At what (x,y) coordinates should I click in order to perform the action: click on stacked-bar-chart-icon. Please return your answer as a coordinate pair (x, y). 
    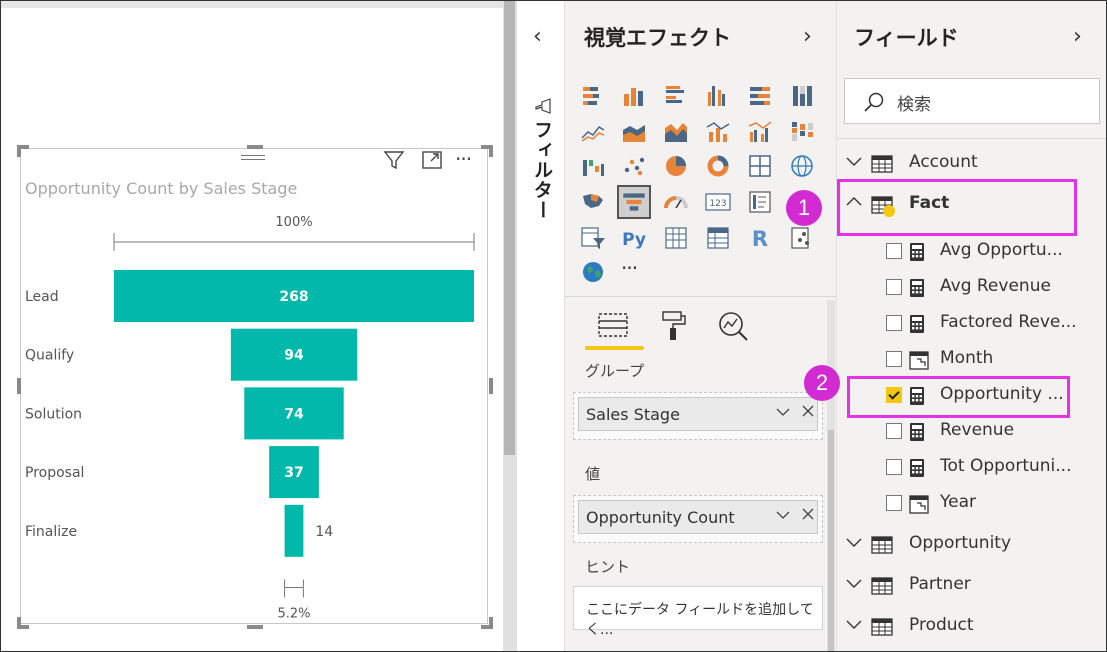
    Looking at the image, I should click on (593, 96).